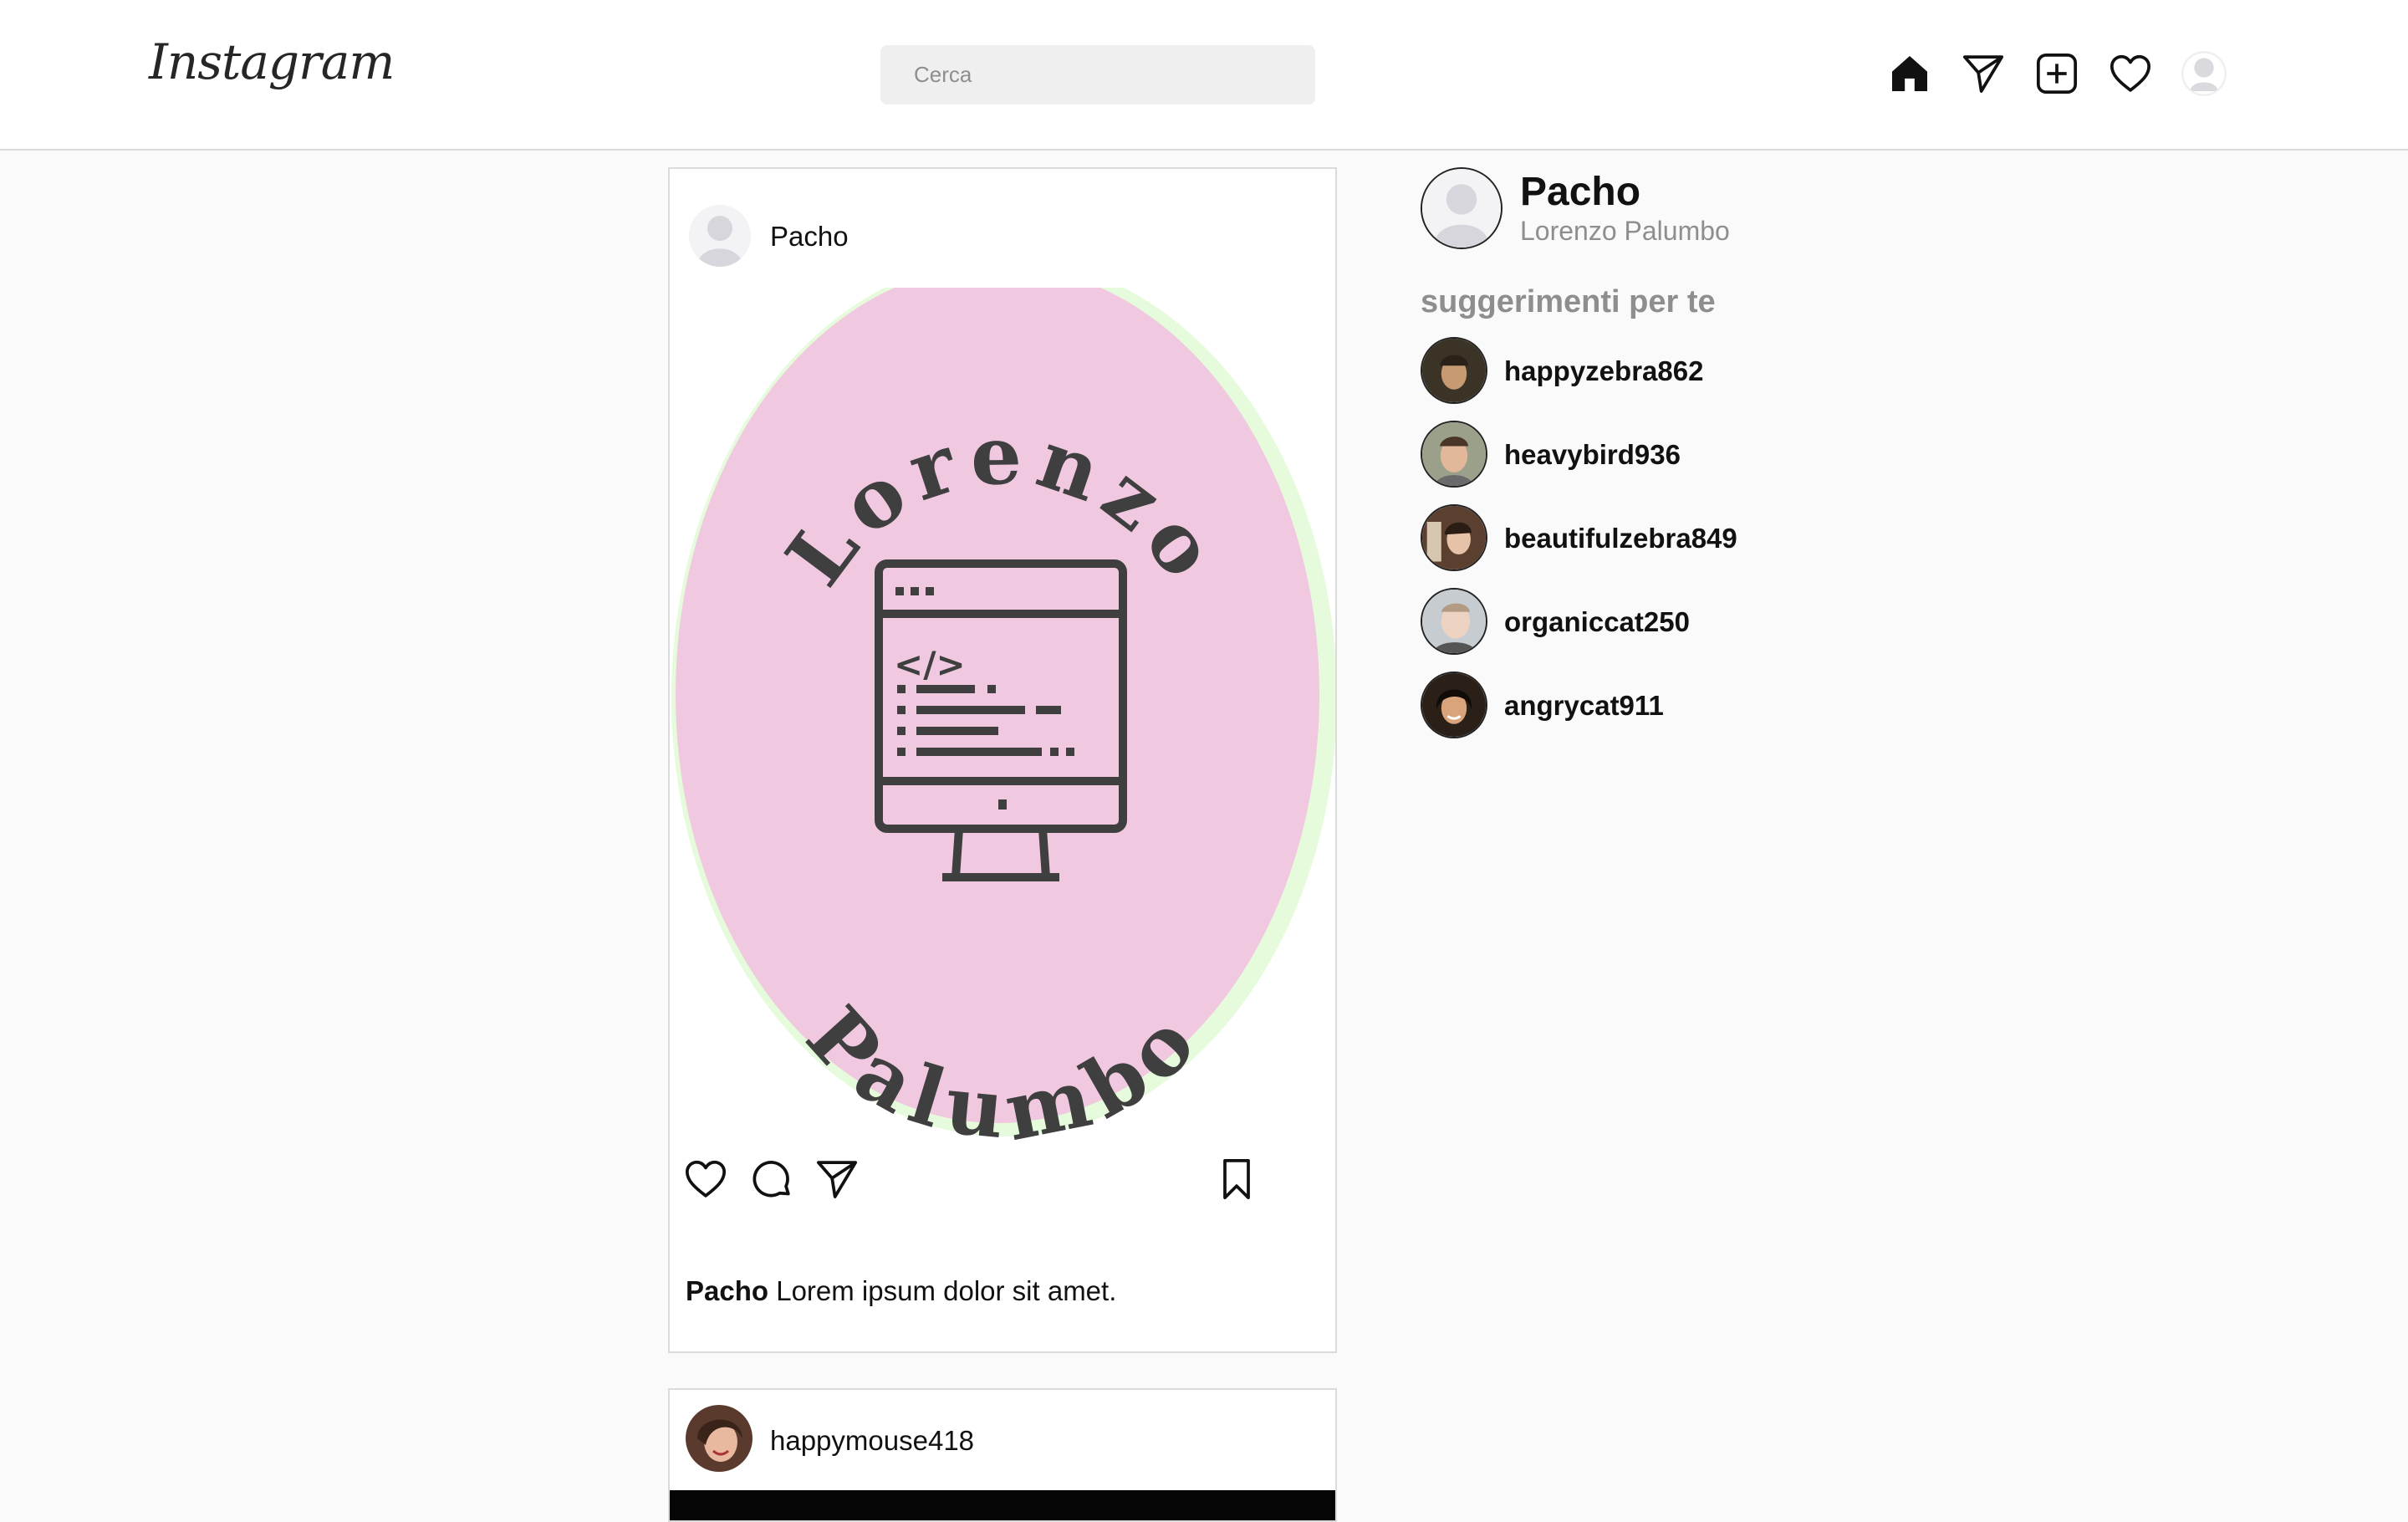 The height and width of the screenshot is (1522, 2408). What do you see at coordinates (1603, 371) in the screenshot?
I see `suggestion-username: happyzebra862` at bounding box center [1603, 371].